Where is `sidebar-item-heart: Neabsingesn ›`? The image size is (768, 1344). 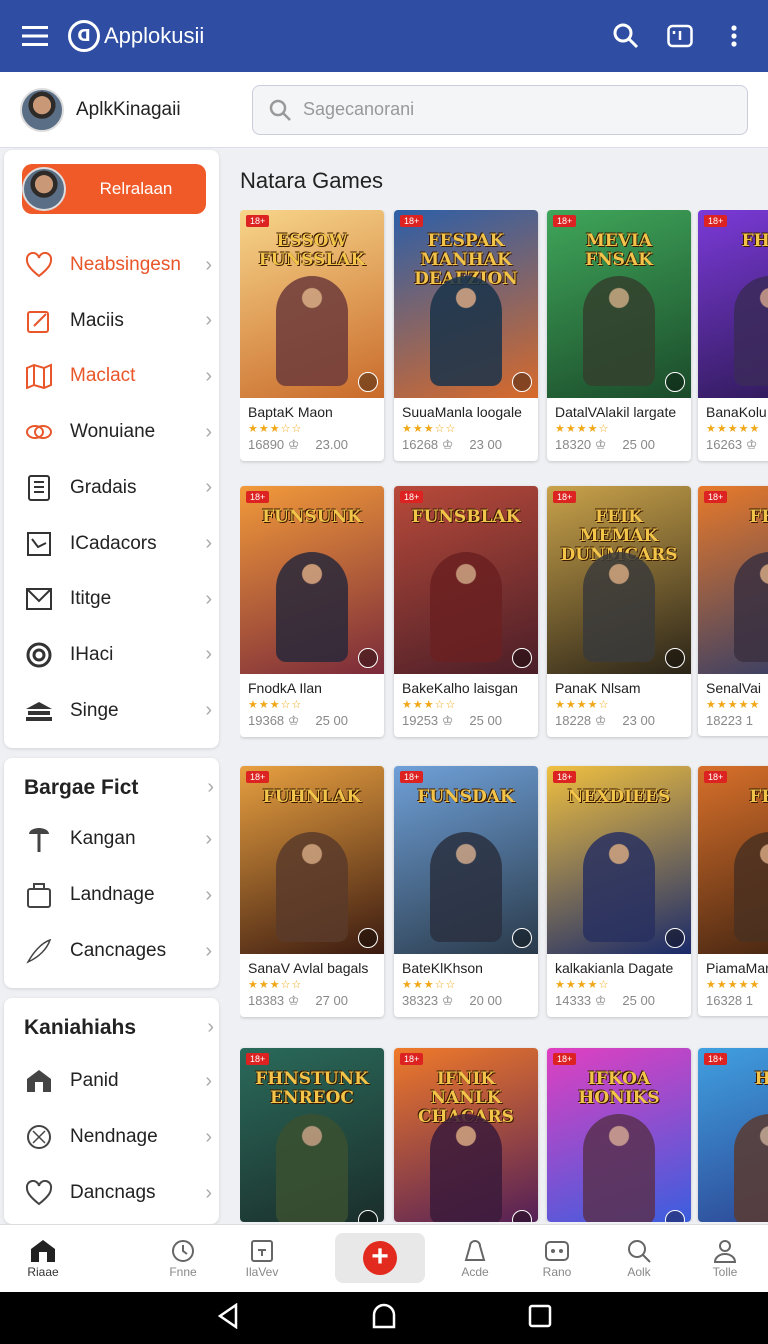
sidebar-item-heart: Neabsingesn › is located at coordinates (117, 265).